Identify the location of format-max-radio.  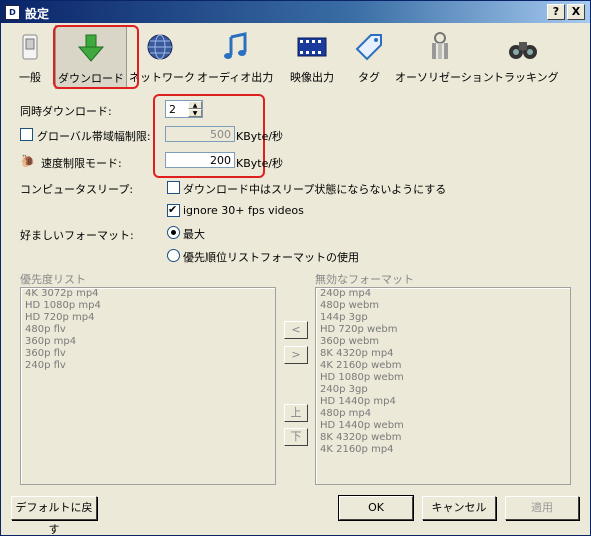
(173, 232).